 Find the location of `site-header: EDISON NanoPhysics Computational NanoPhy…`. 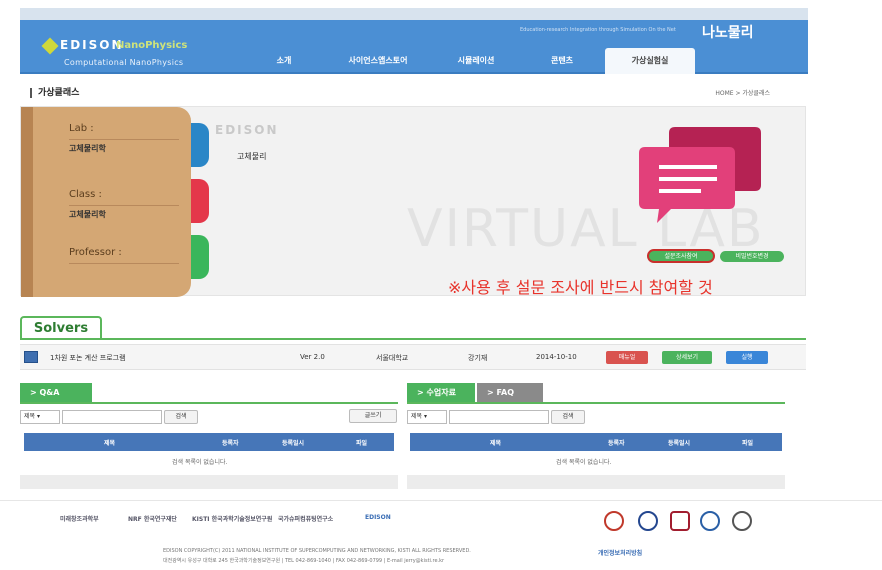

site-header: EDISON NanoPhysics Computational NanoPhy… is located at coordinates (414, 41).